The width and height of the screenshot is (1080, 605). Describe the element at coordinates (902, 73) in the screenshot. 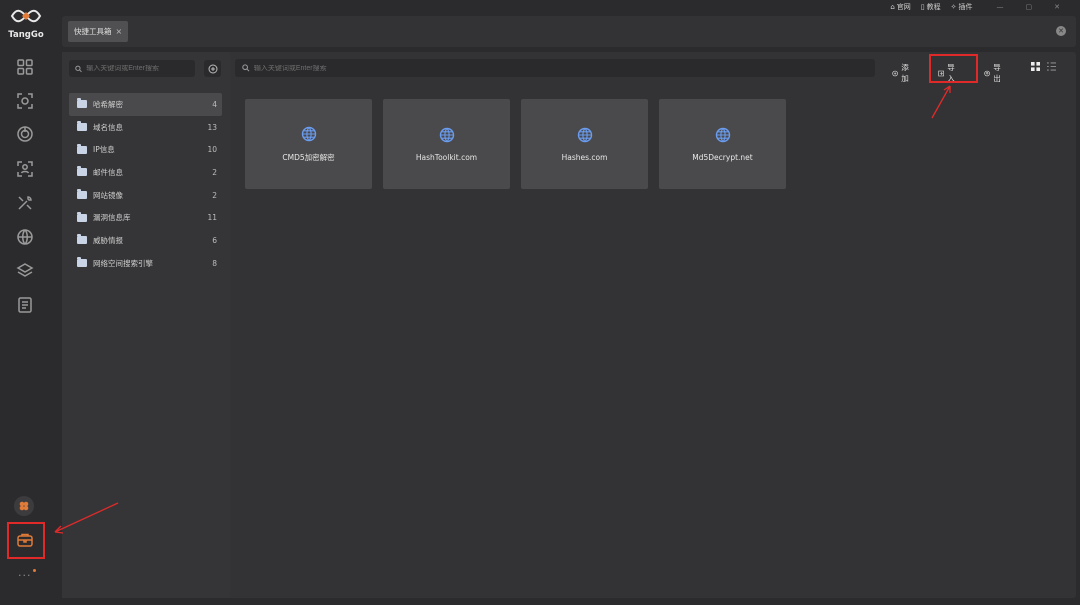

I see `add-button: 添加` at that location.